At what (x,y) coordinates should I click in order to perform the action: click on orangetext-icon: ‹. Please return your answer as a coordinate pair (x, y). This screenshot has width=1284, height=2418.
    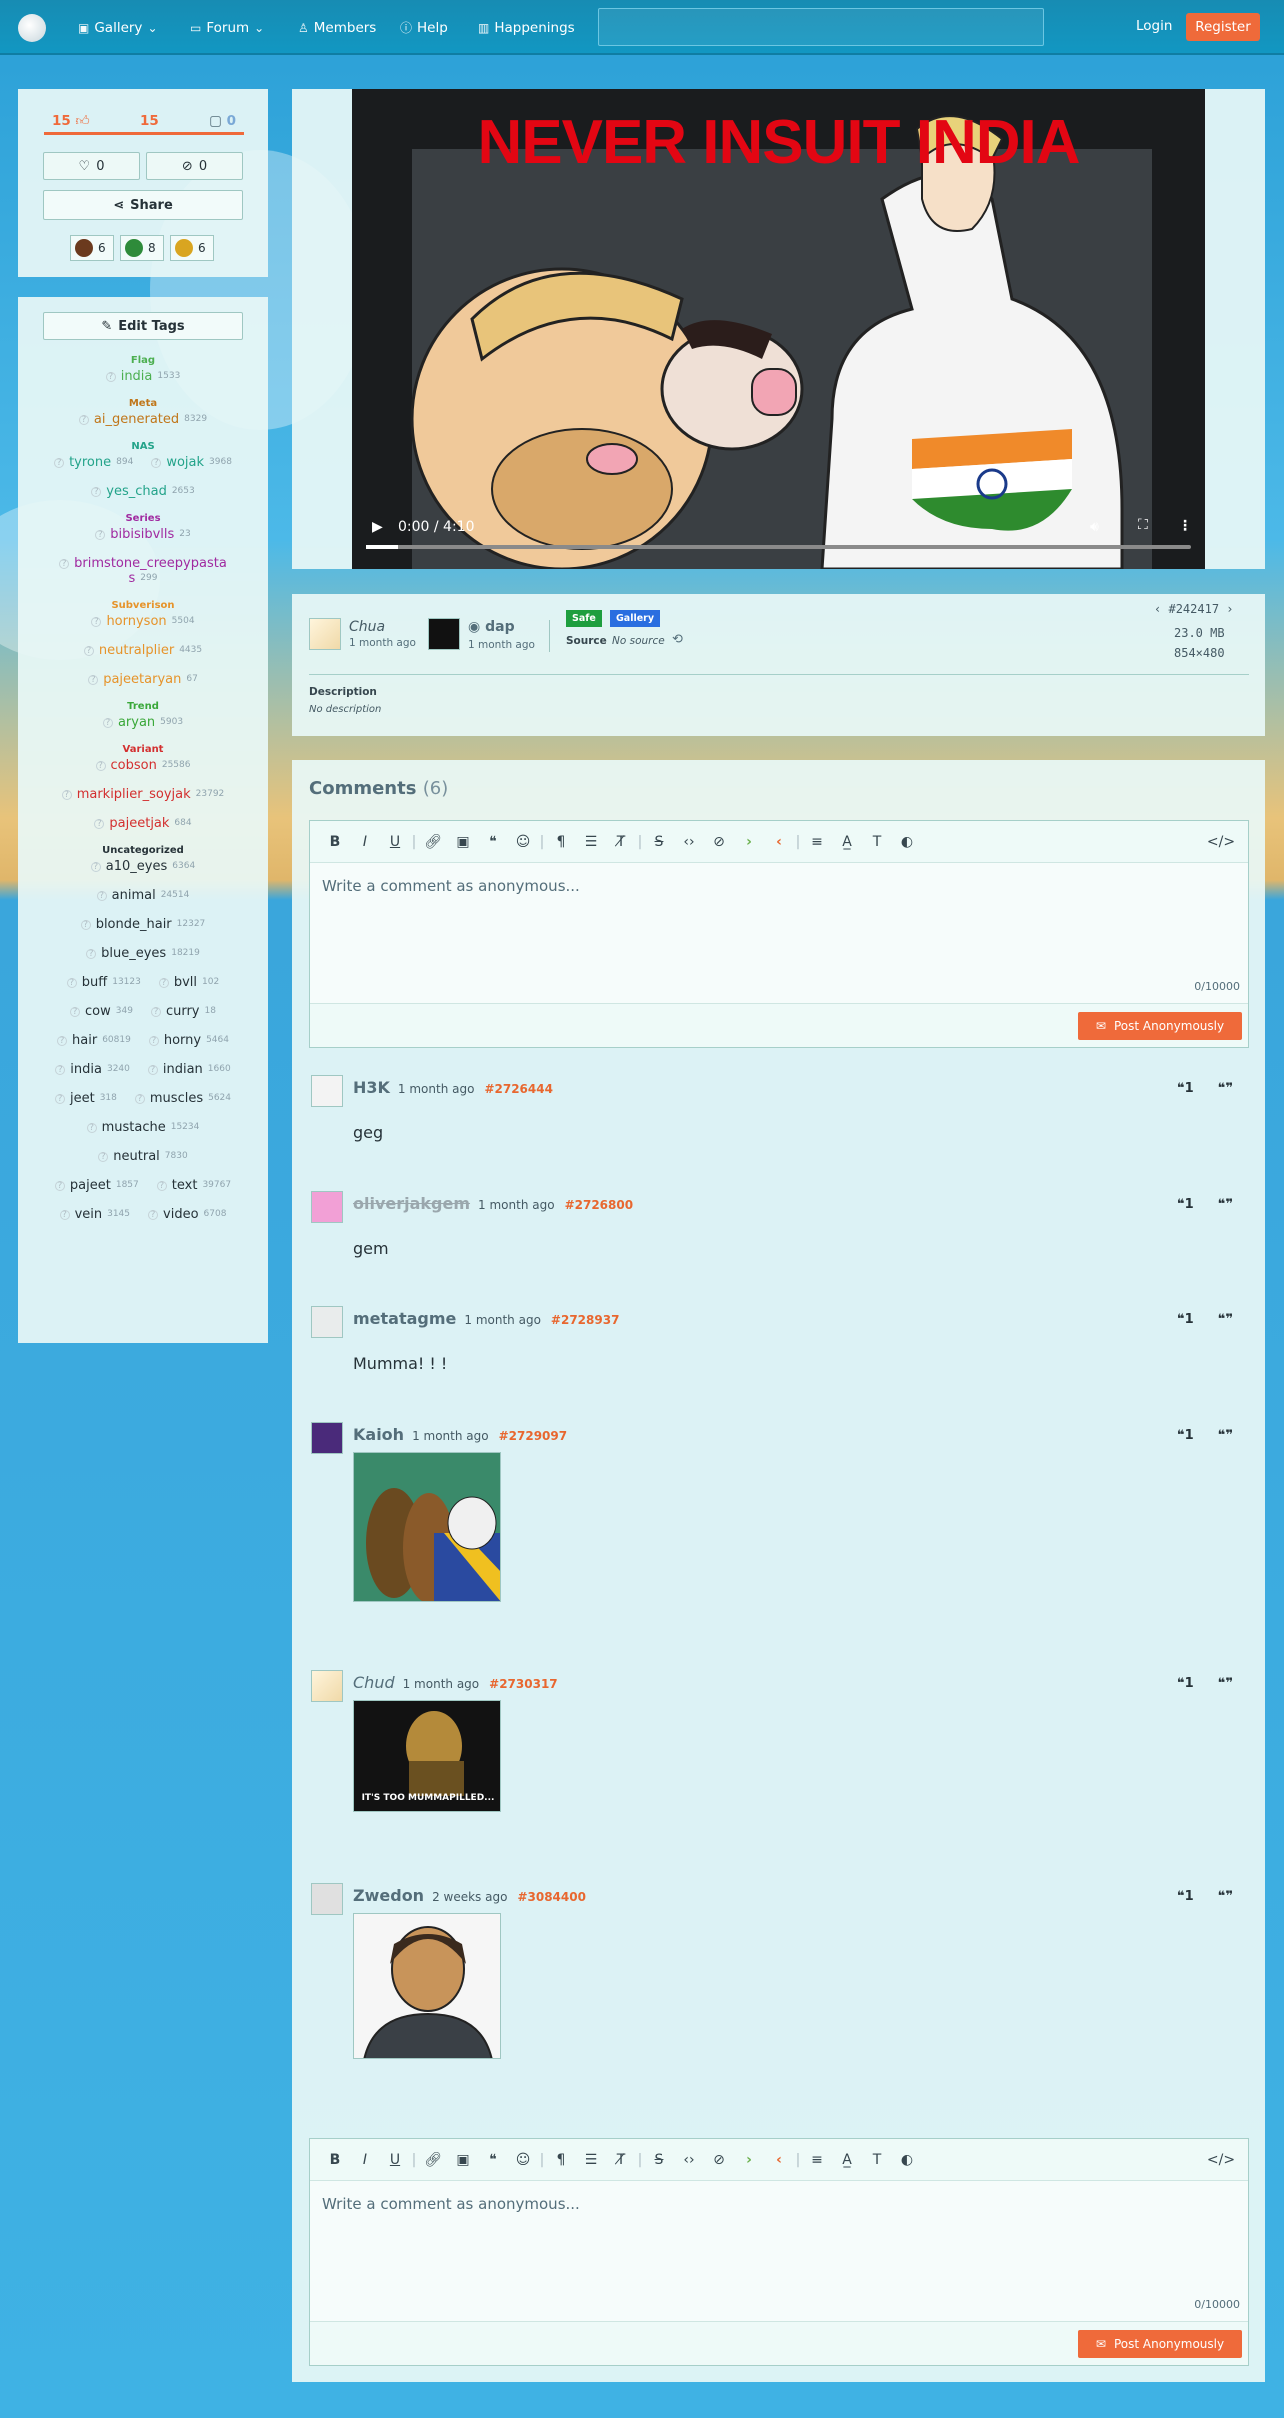
    Looking at the image, I should click on (779, 842).